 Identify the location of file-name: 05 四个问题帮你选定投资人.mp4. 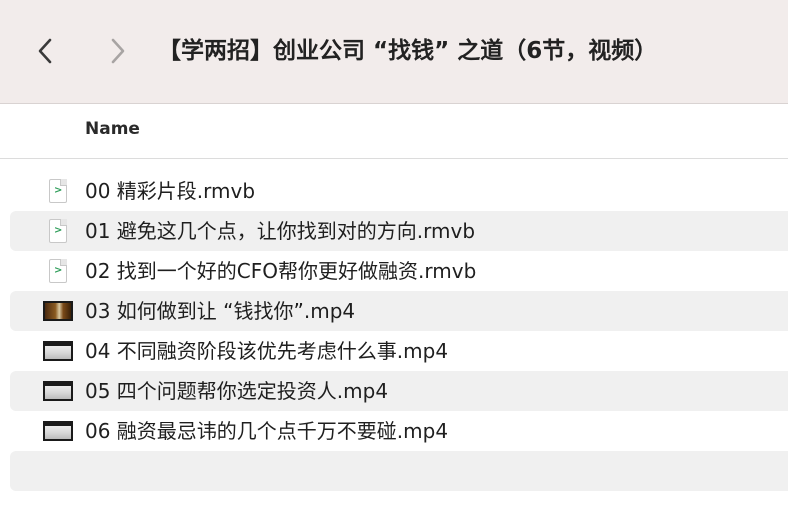
(237, 391).